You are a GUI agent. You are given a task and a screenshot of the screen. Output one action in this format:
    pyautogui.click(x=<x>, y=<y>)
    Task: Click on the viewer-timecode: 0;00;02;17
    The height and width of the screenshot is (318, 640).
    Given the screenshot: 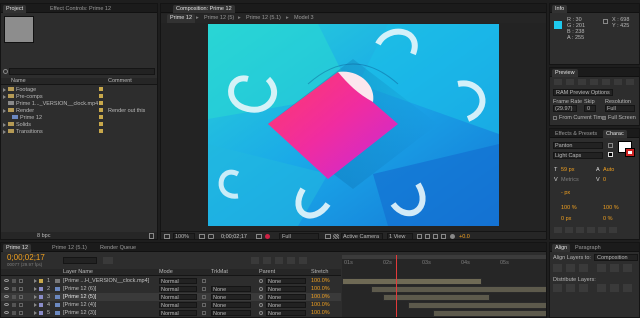 What is the action you would take?
    pyautogui.click(x=234, y=236)
    